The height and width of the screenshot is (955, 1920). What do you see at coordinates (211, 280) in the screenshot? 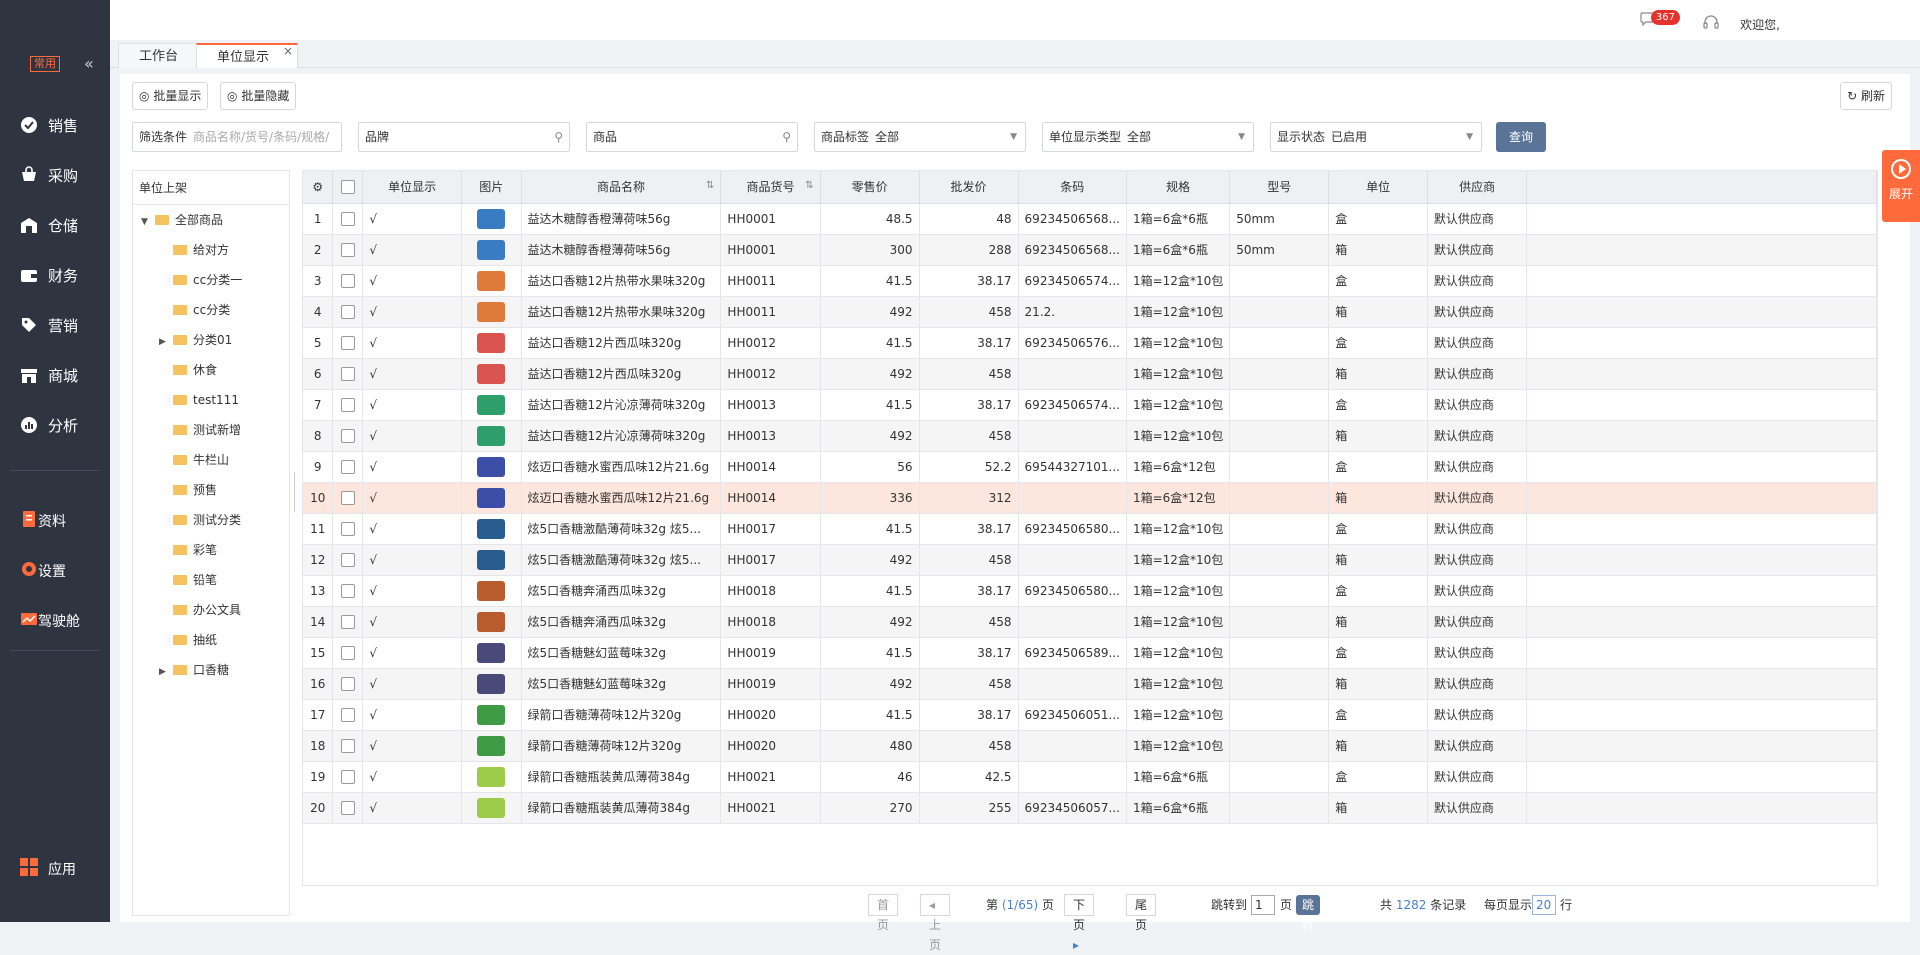
I see `tree-item: cc分类一` at bounding box center [211, 280].